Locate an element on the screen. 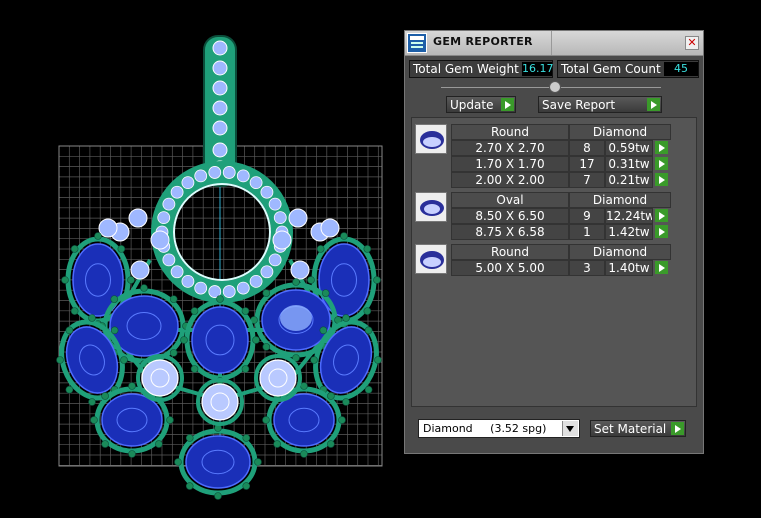 Image resolution: width=761 pixels, height=518 pixels. titlebar-divider is located at coordinates (551, 43).